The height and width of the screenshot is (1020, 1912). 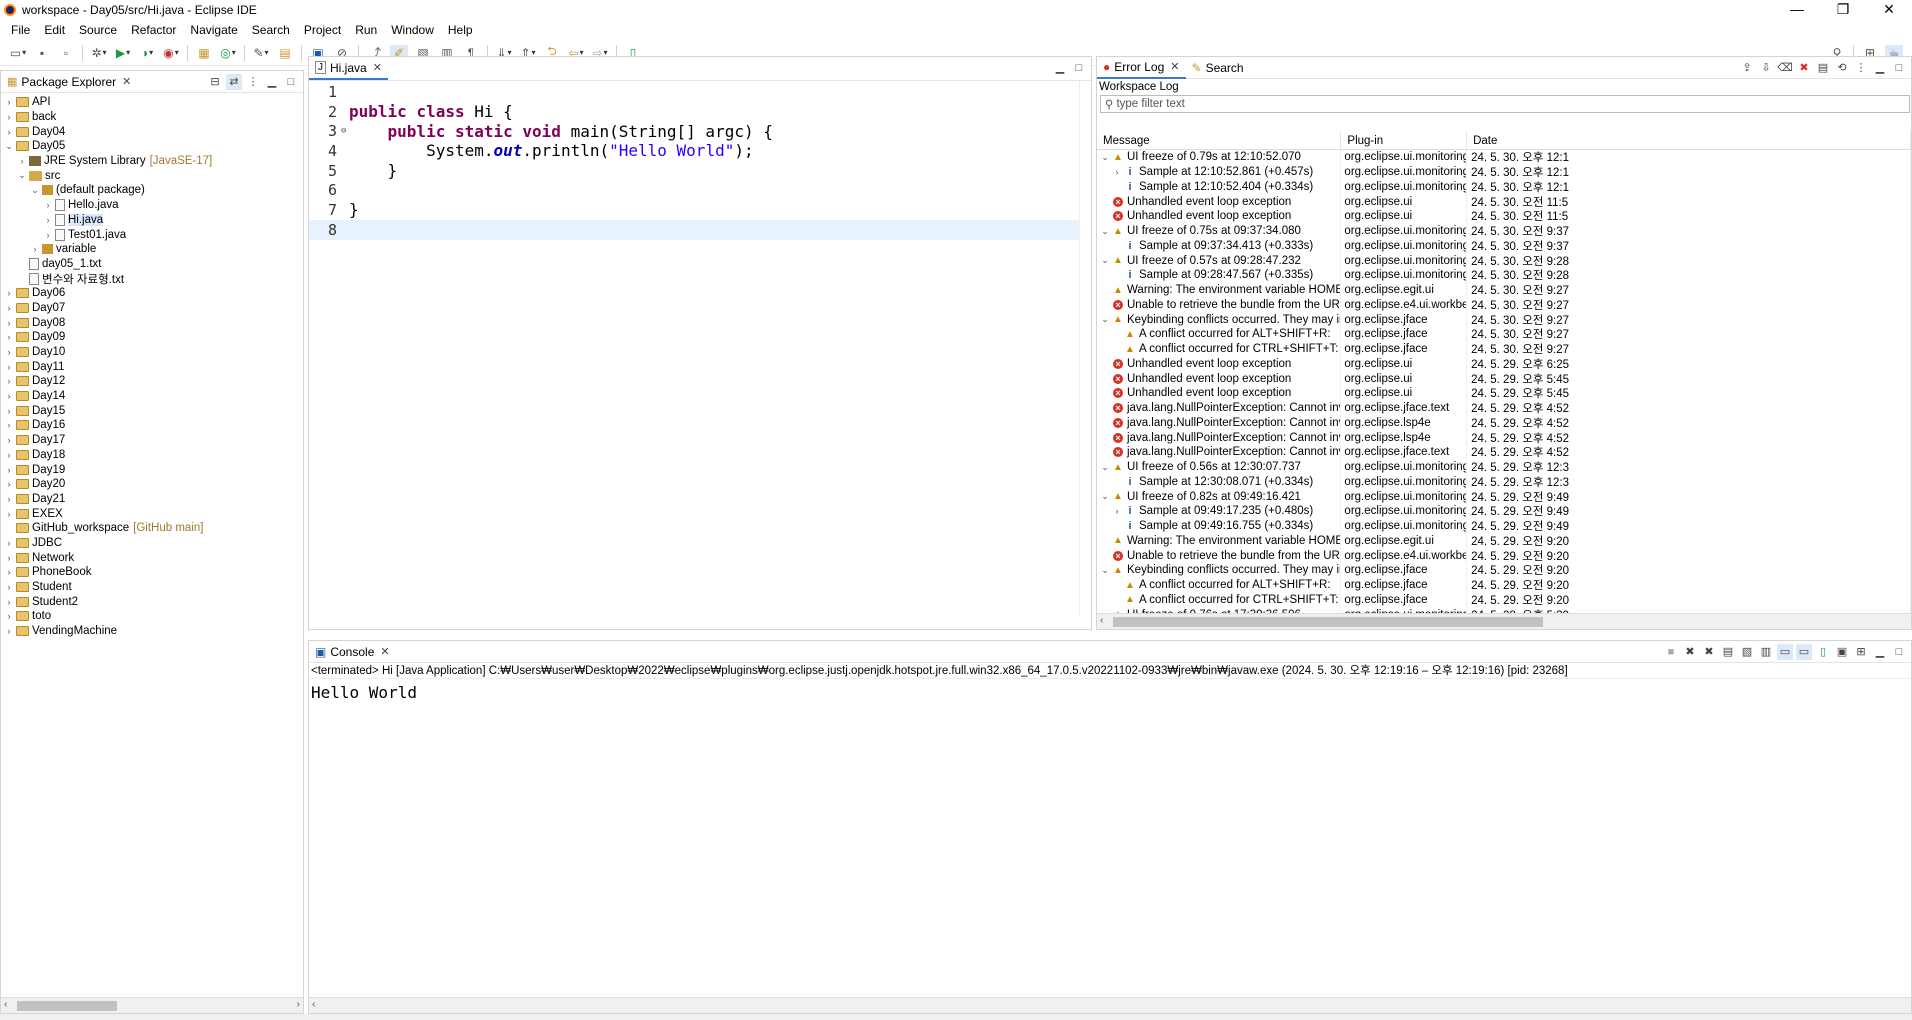 I want to click on menu-project: Project, so click(x=322, y=30).